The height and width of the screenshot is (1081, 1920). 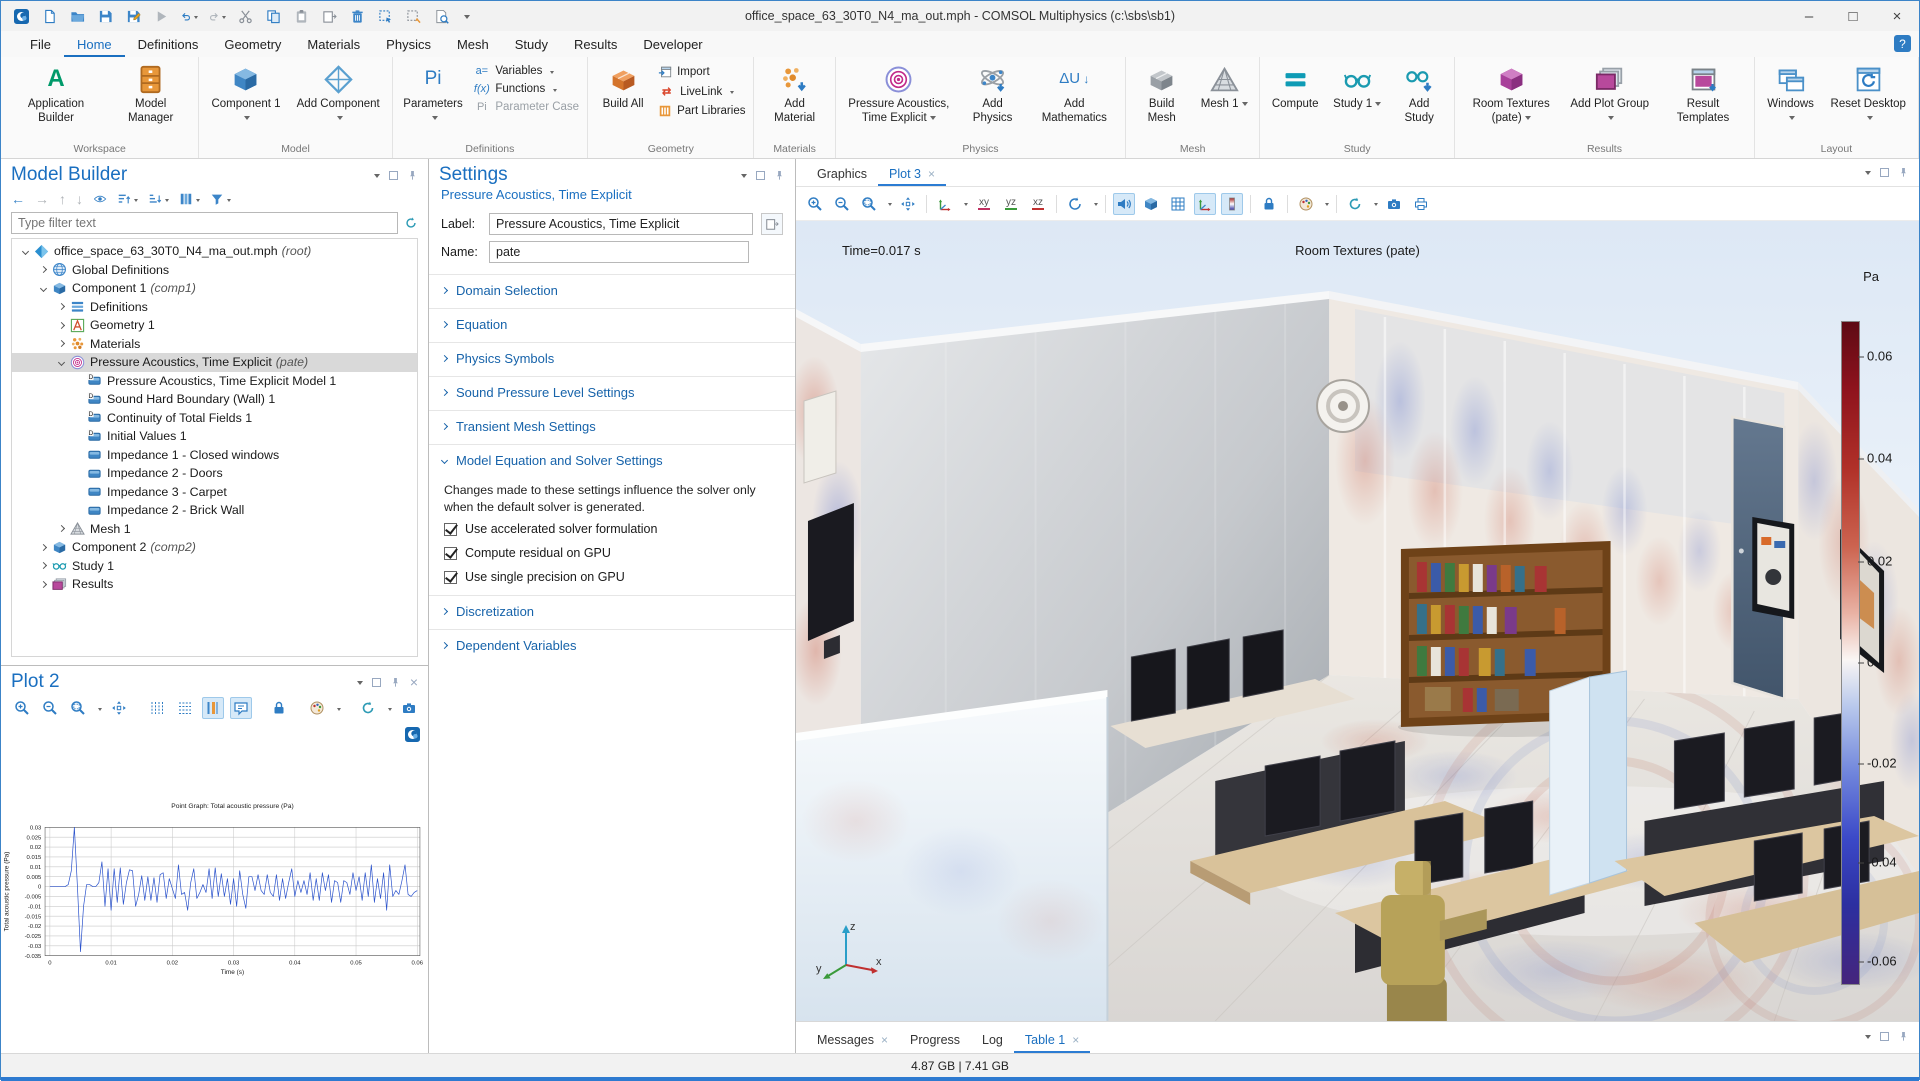 I want to click on tree-item-global-definitions: Global Definitions, so click(x=214, y=270).